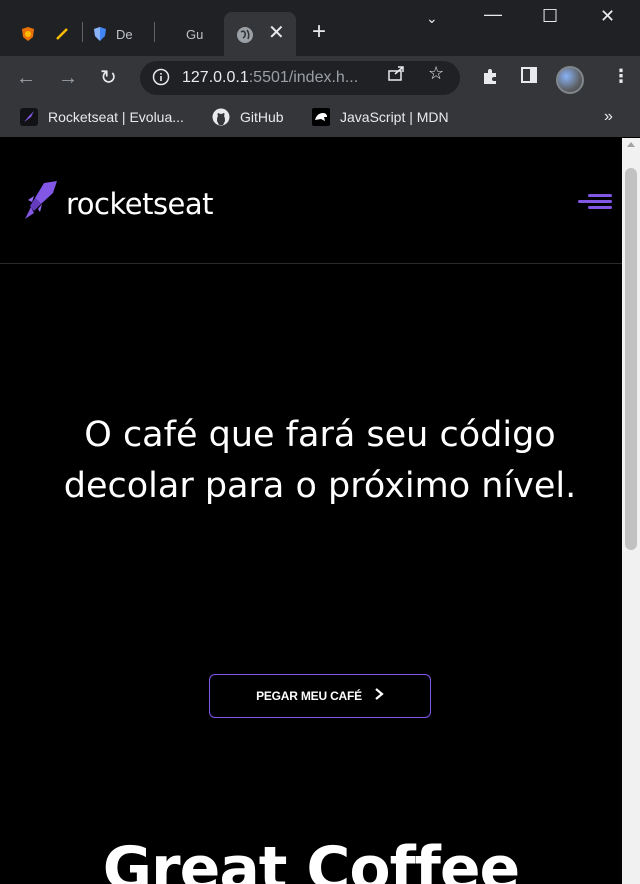 The height and width of the screenshot is (884, 640). I want to click on tab-search-icon: ⌄, so click(432, 18).